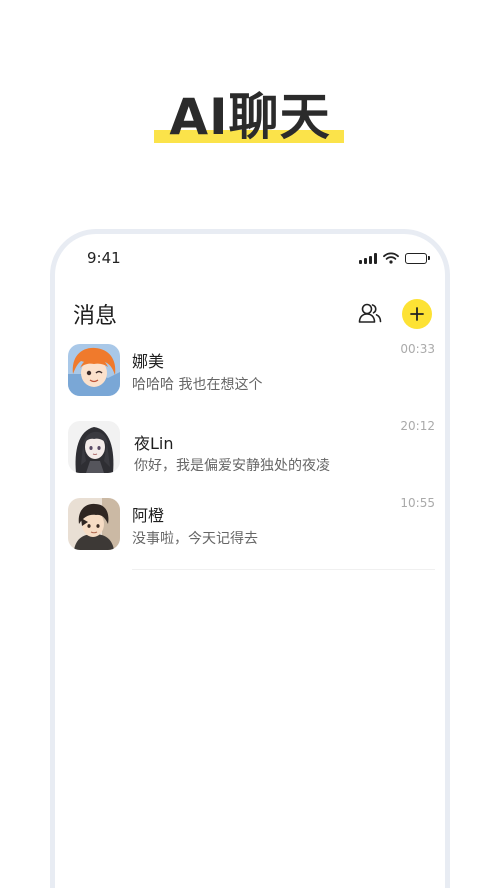  I want to click on list-divider, so click(283, 569).